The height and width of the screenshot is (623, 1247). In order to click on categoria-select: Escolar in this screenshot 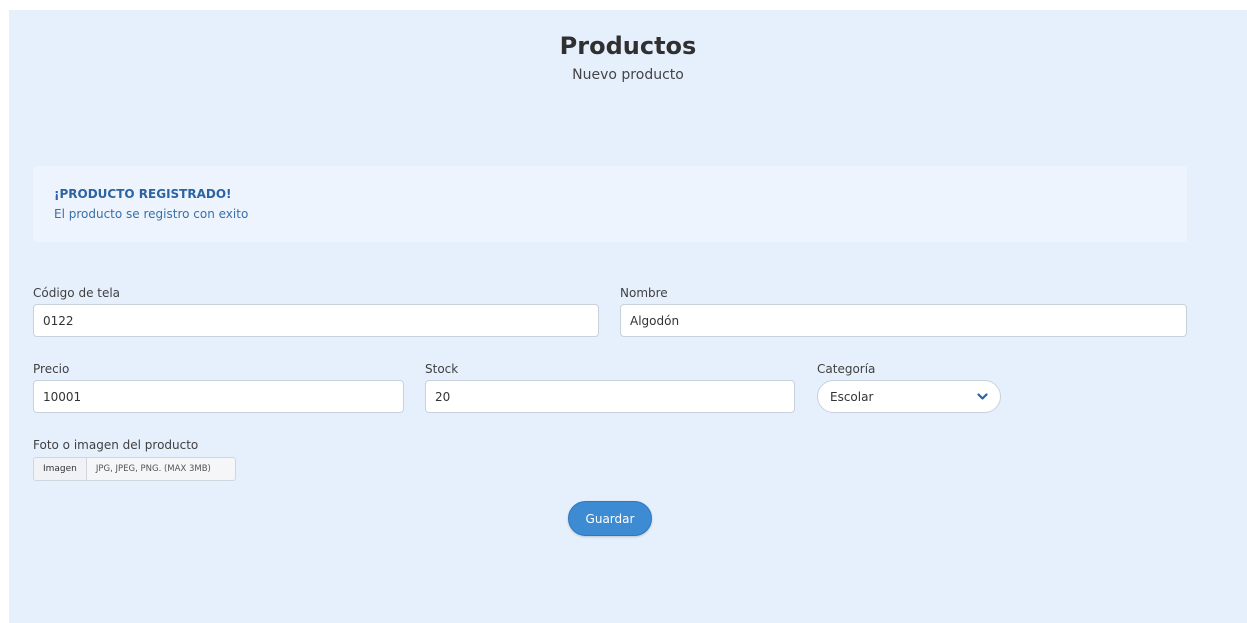, I will do `click(909, 396)`.